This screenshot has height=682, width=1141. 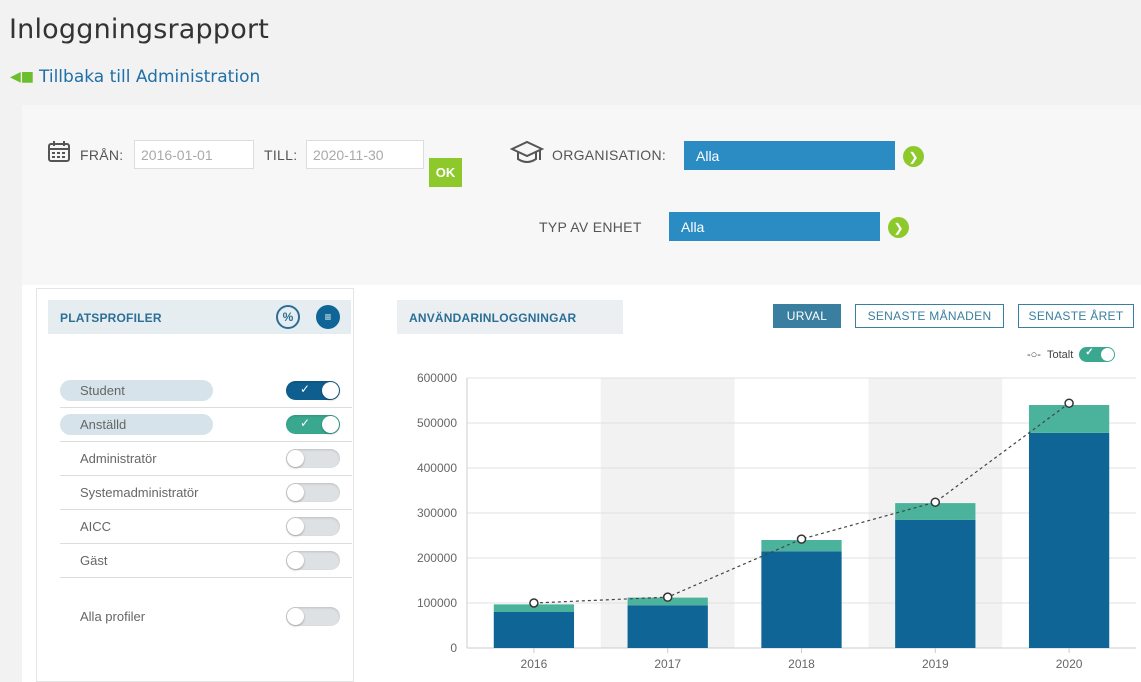 I want to click on ok-button: OK, so click(x=445, y=172).